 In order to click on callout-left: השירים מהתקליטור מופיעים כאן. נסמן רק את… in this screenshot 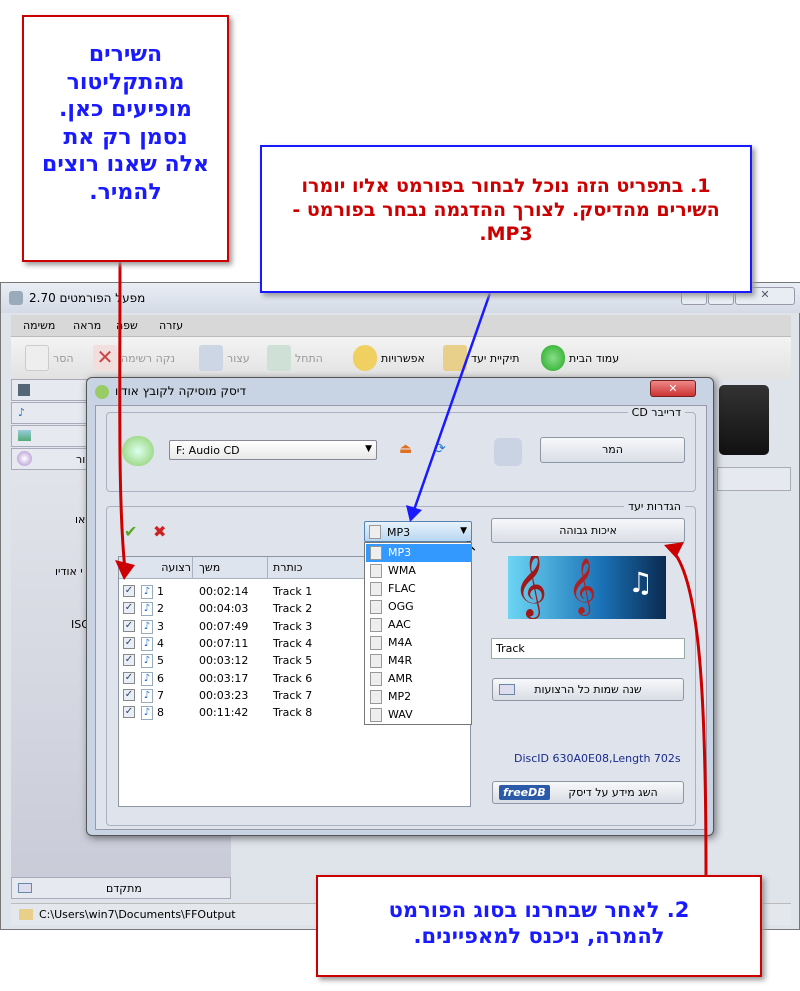, I will do `click(125, 138)`.